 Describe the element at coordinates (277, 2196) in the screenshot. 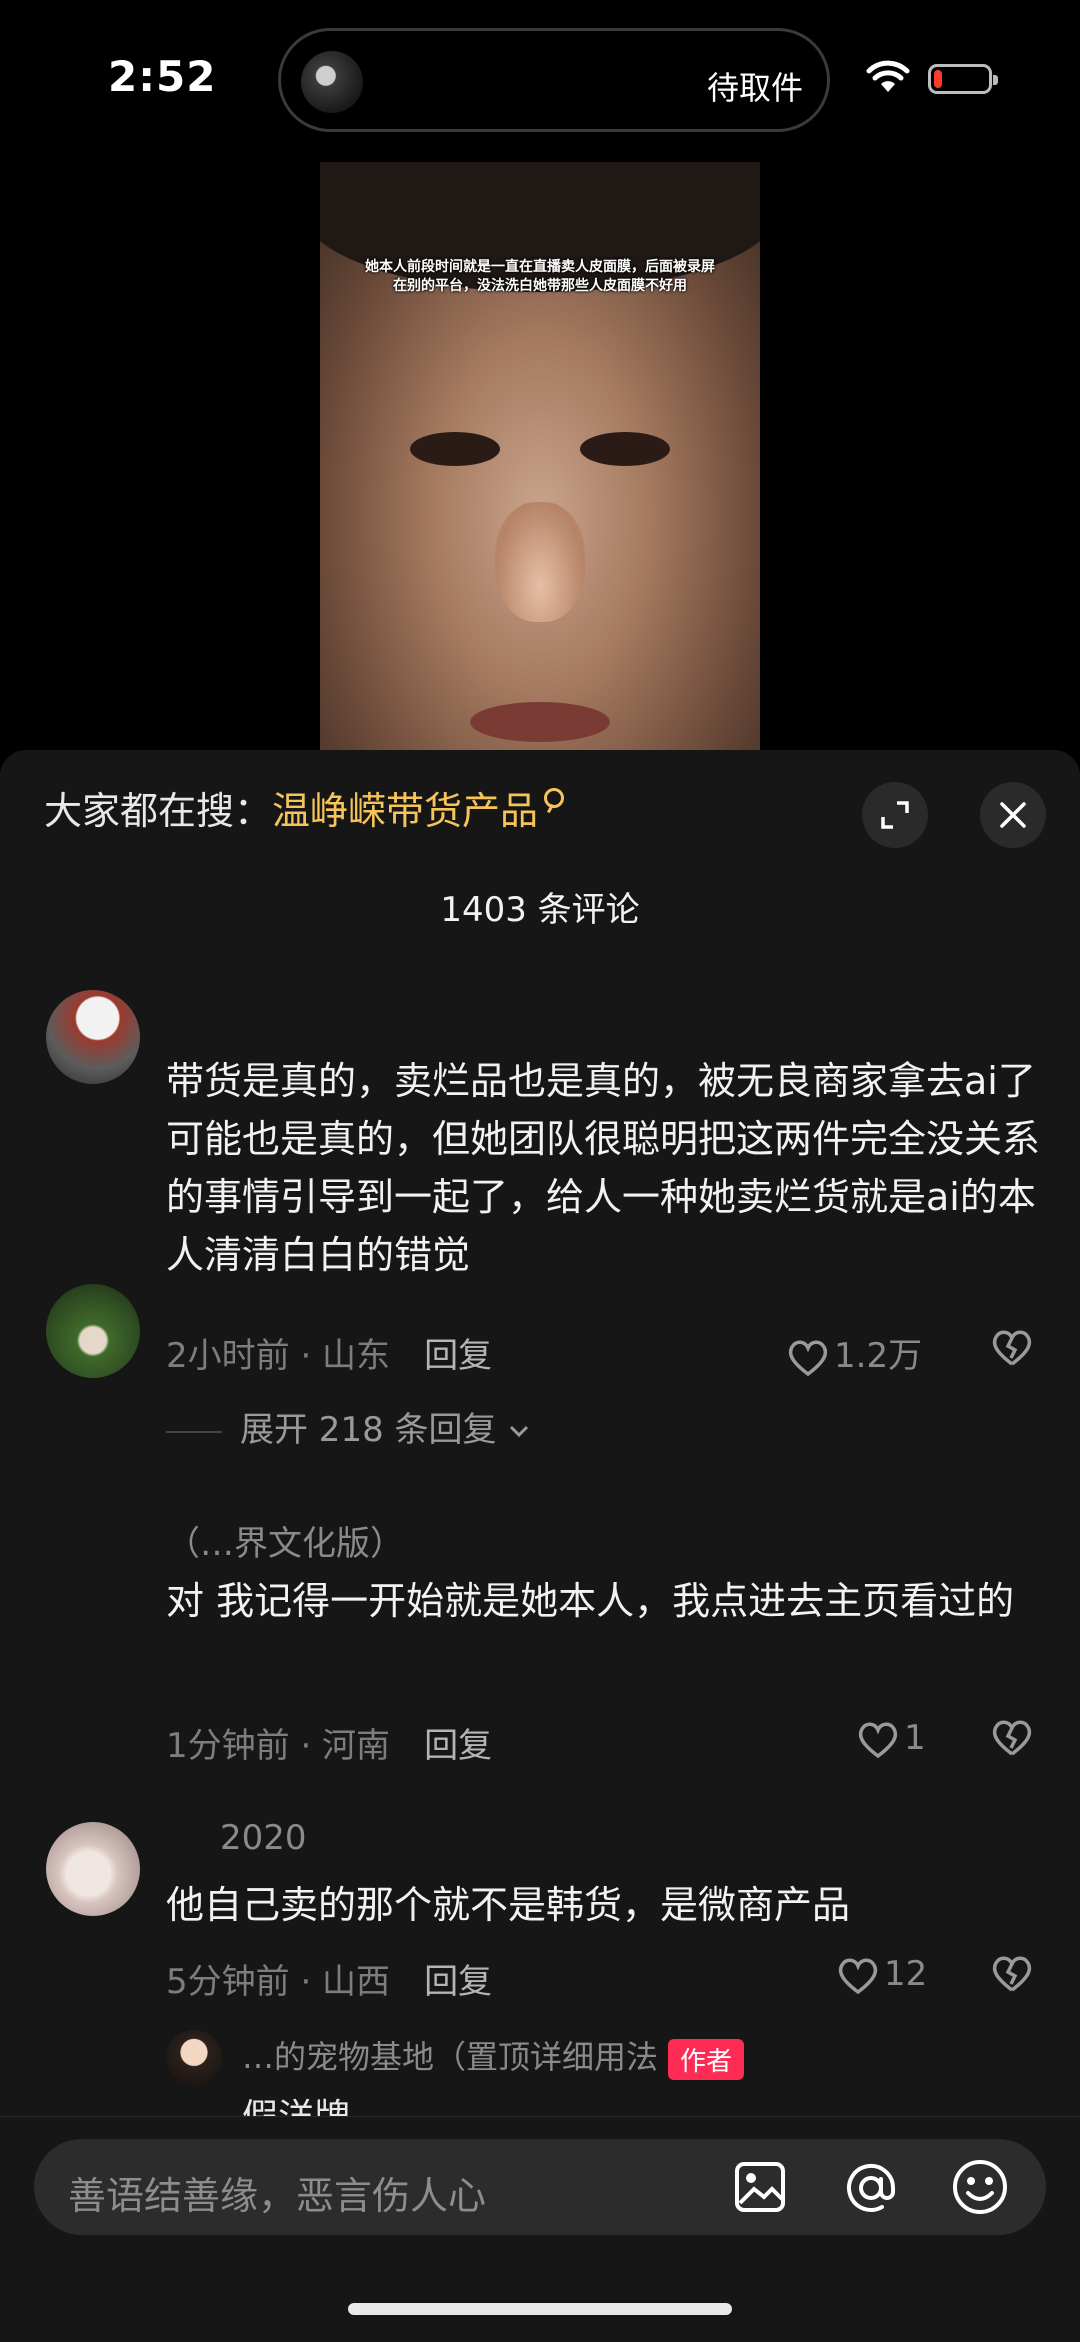

I see `comment-input-placeholder: 善语结善缘，恶言伤人心` at that location.